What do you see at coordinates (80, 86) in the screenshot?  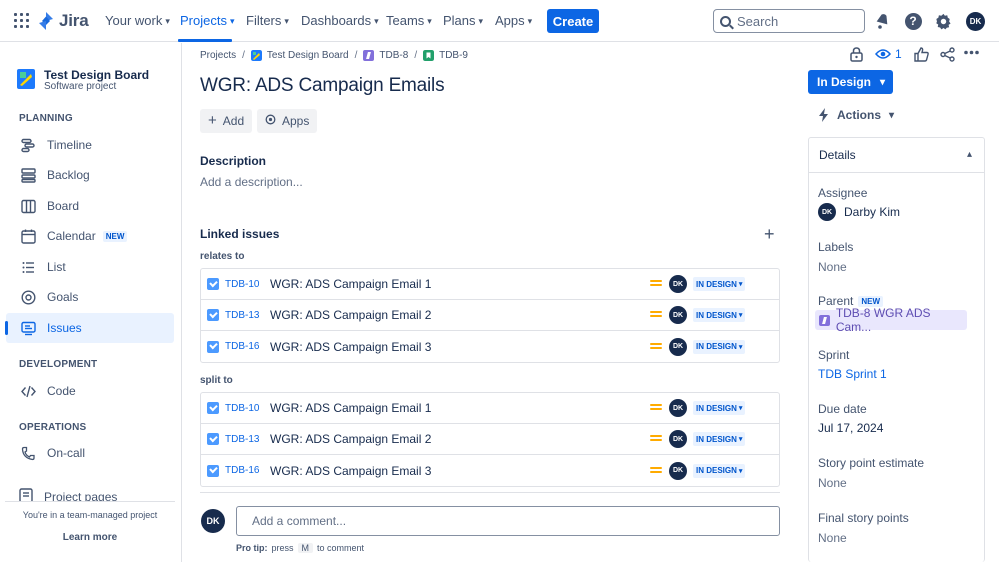 I see `project-type: Software project` at bounding box center [80, 86].